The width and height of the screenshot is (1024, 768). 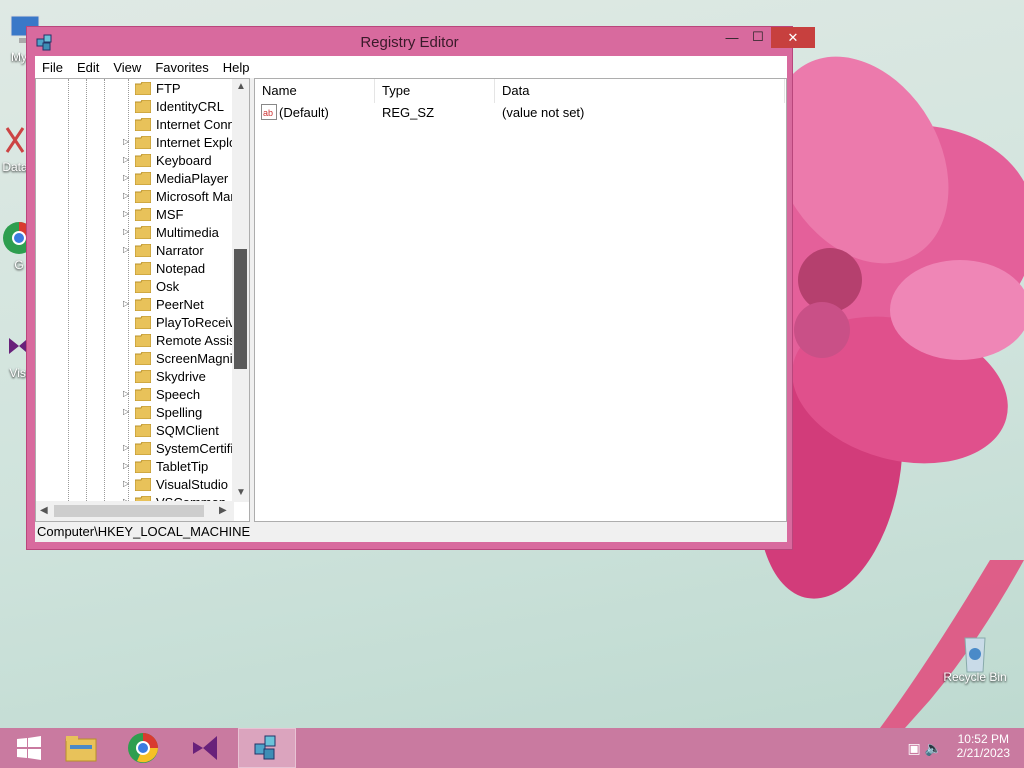 I want to click on tree-item: ▷ Spelling, so click(x=136, y=413).